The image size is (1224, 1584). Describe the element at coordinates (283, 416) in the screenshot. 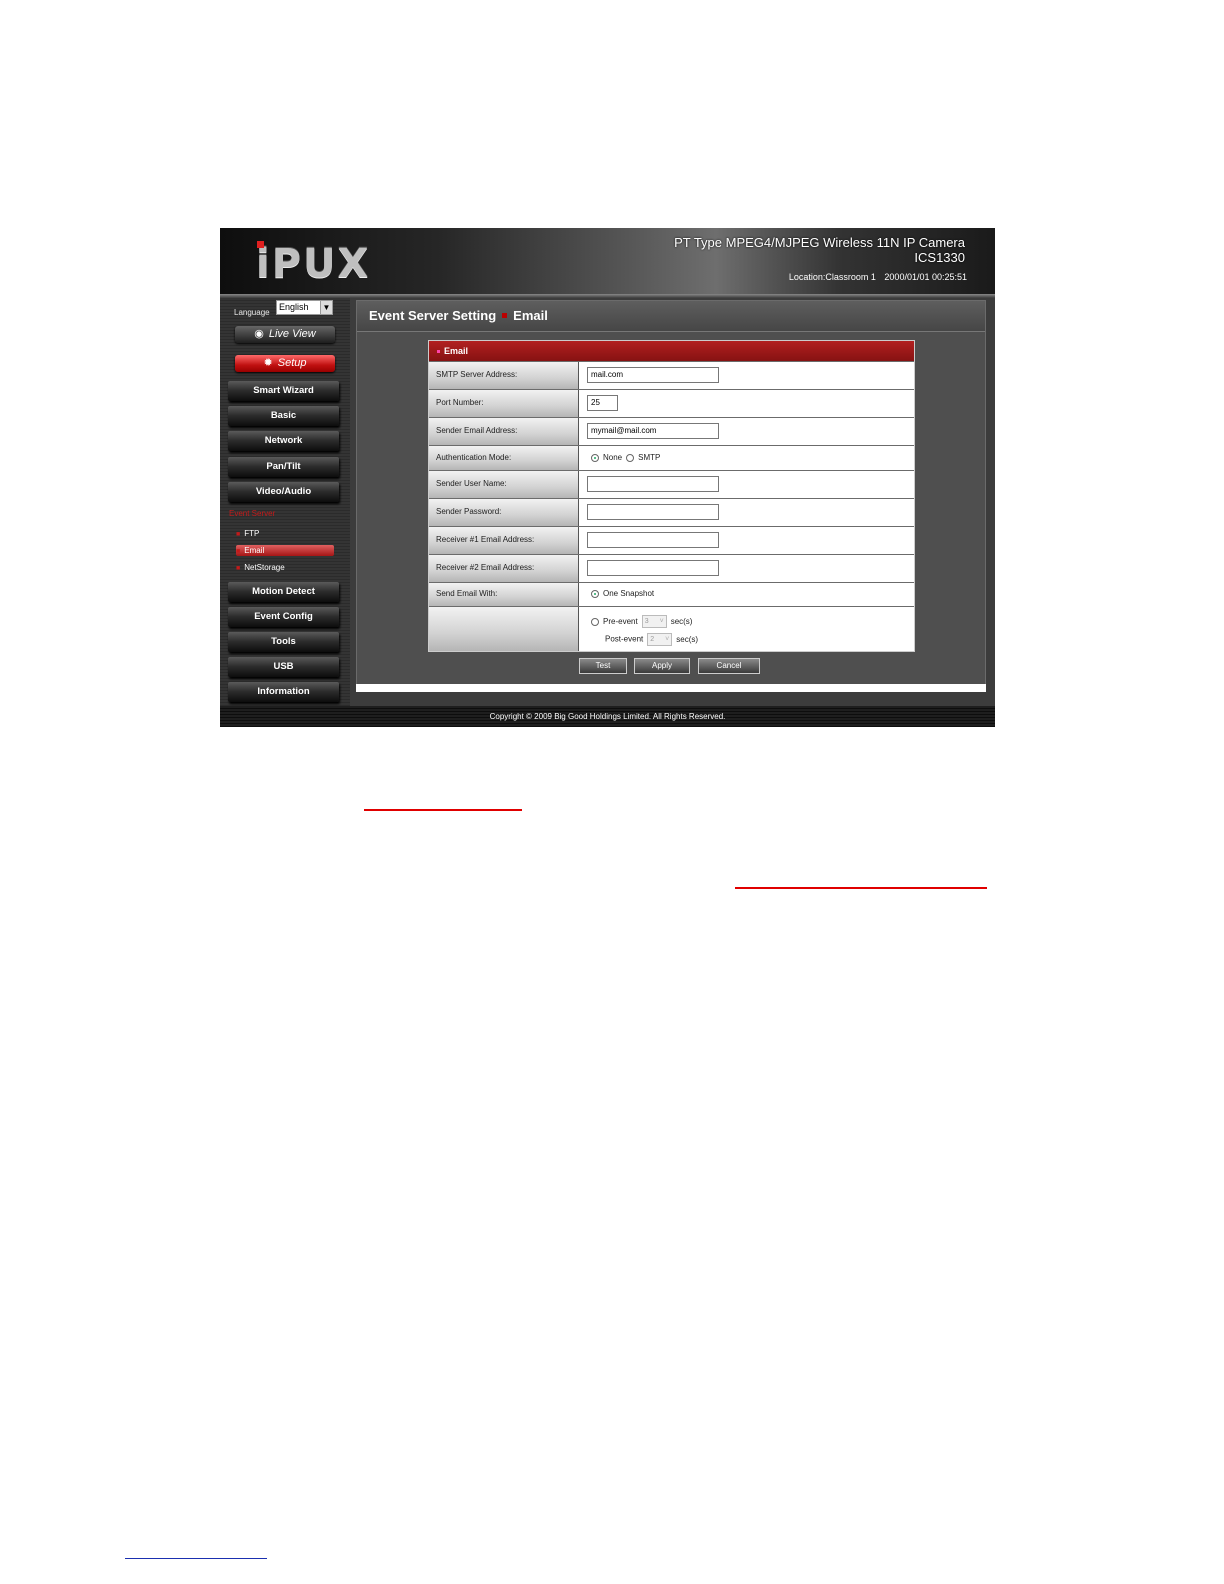

I see `nav-basic: Basic` at that location.